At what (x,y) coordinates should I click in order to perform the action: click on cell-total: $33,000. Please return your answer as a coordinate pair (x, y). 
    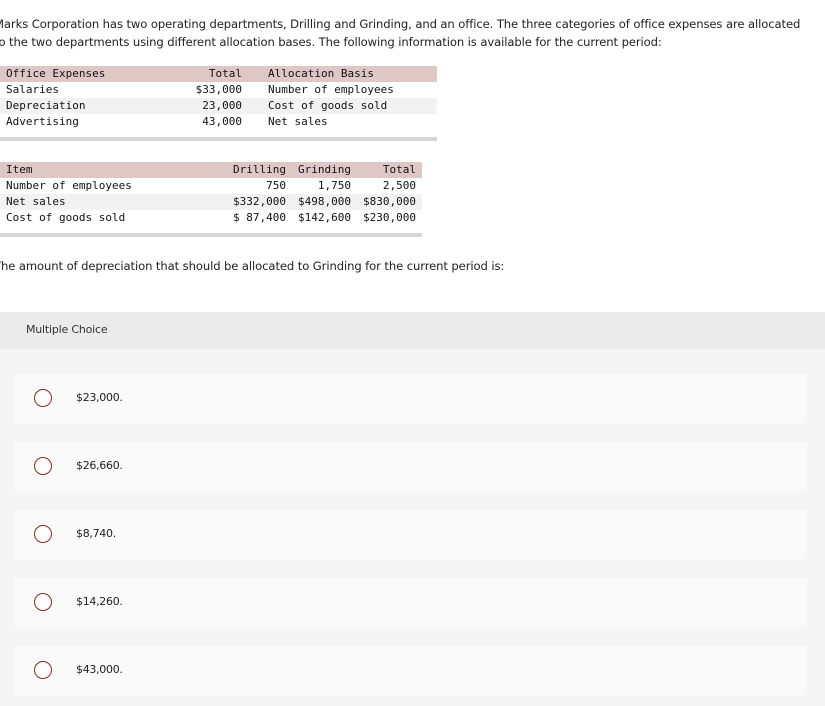
    Looking at the image, I should click on (218, 89).